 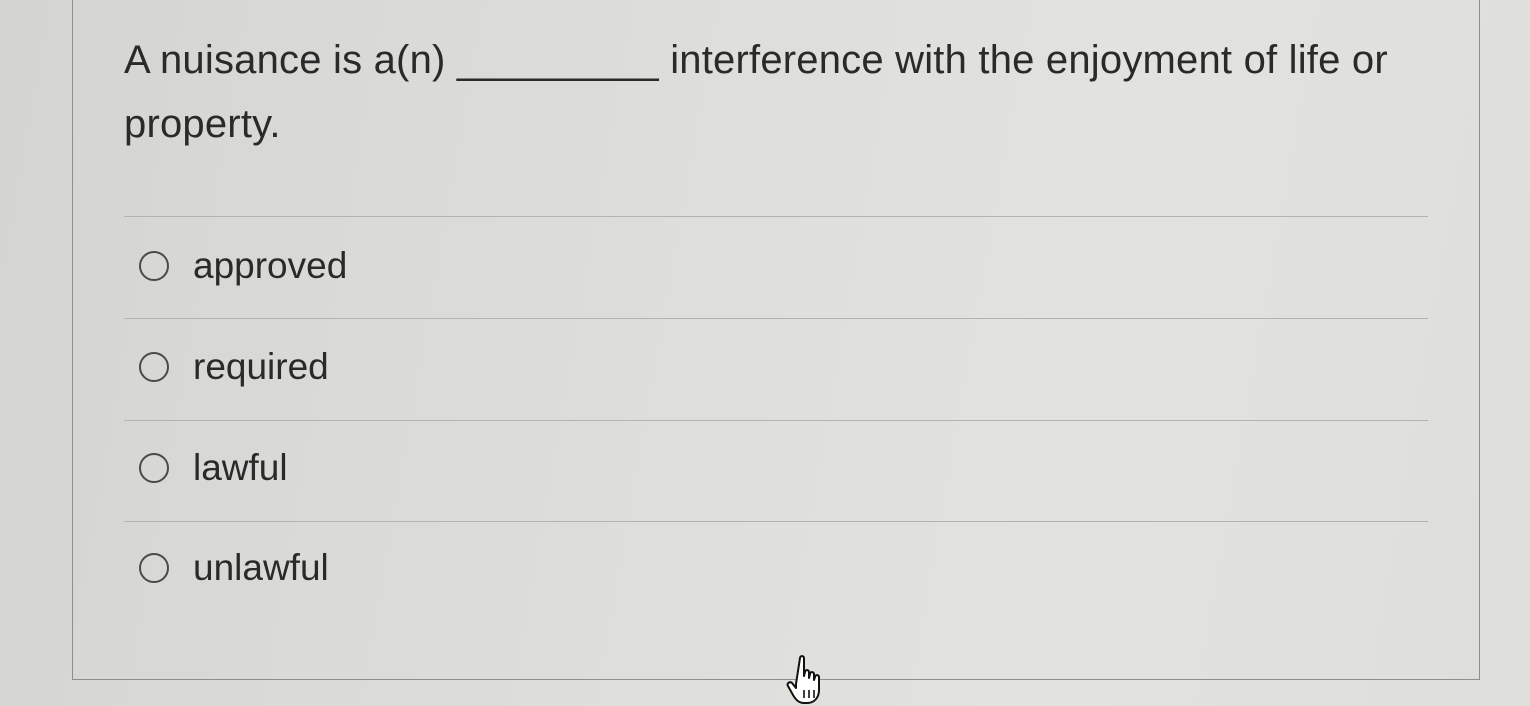 What do you see at coordinates (803, 679) in the screenshot?
I see `hand-pointer-icon` at bounding box center [803, 679].